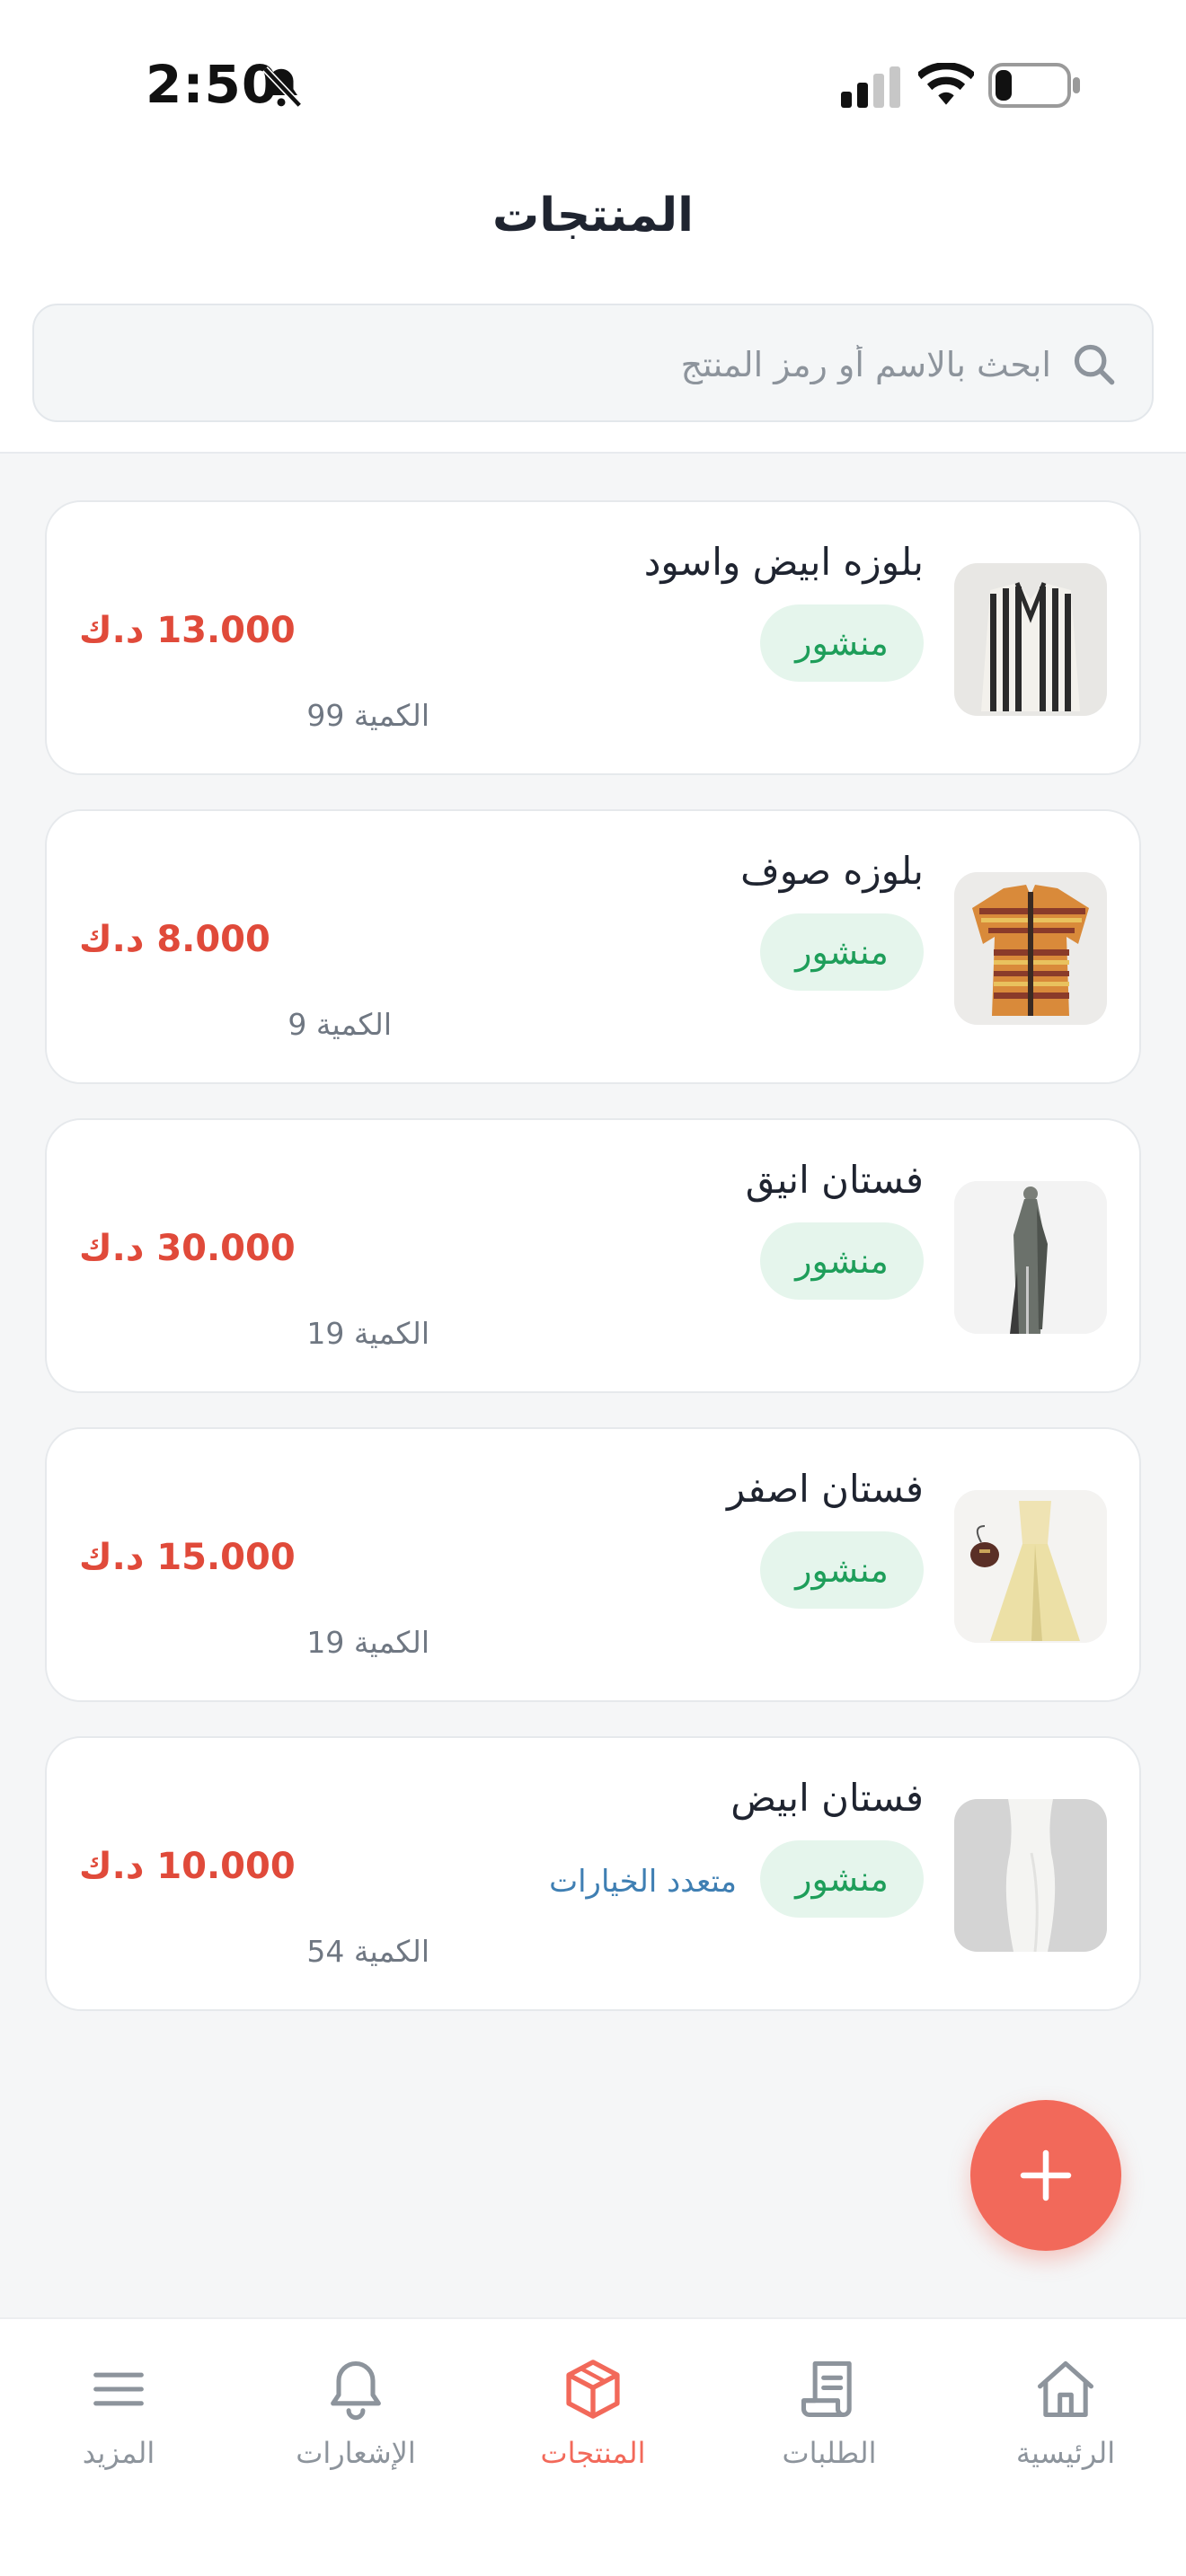 The height and width of the screenshot is (2576, 1186). I want to click on product-name: فستان ابيض, so click(827, 1798).